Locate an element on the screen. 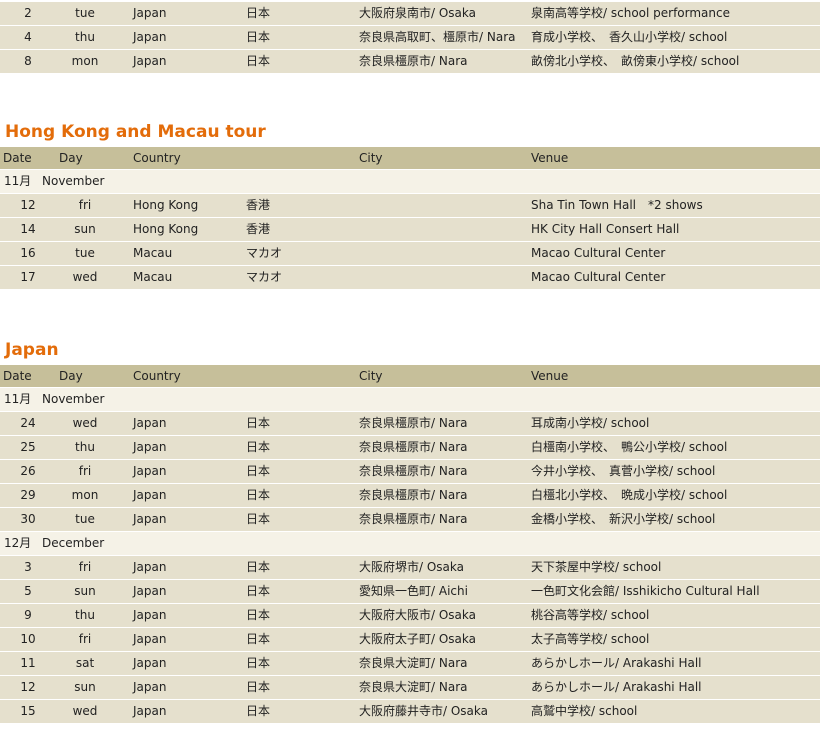 This screenshot has height=730, width=820. header-date: Date is located at coordinates (17, 376).